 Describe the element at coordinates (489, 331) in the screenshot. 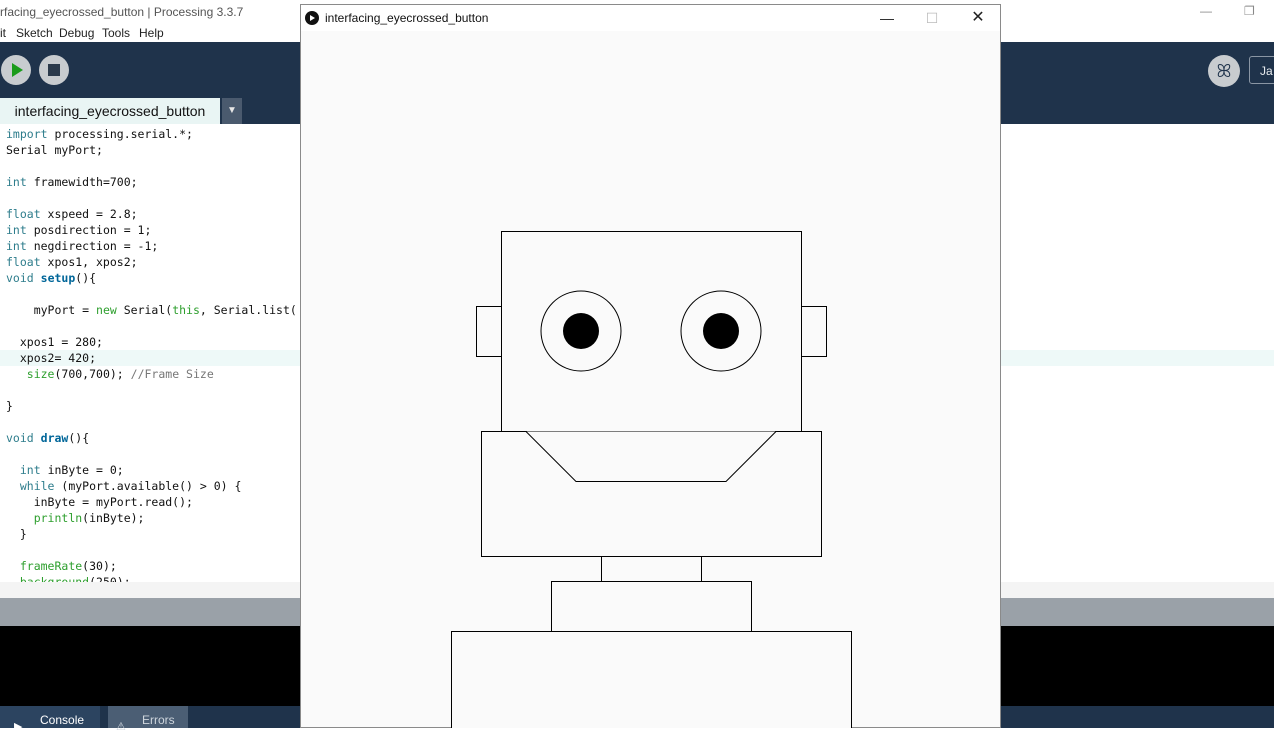

I see `robot-left-ear` at that location.